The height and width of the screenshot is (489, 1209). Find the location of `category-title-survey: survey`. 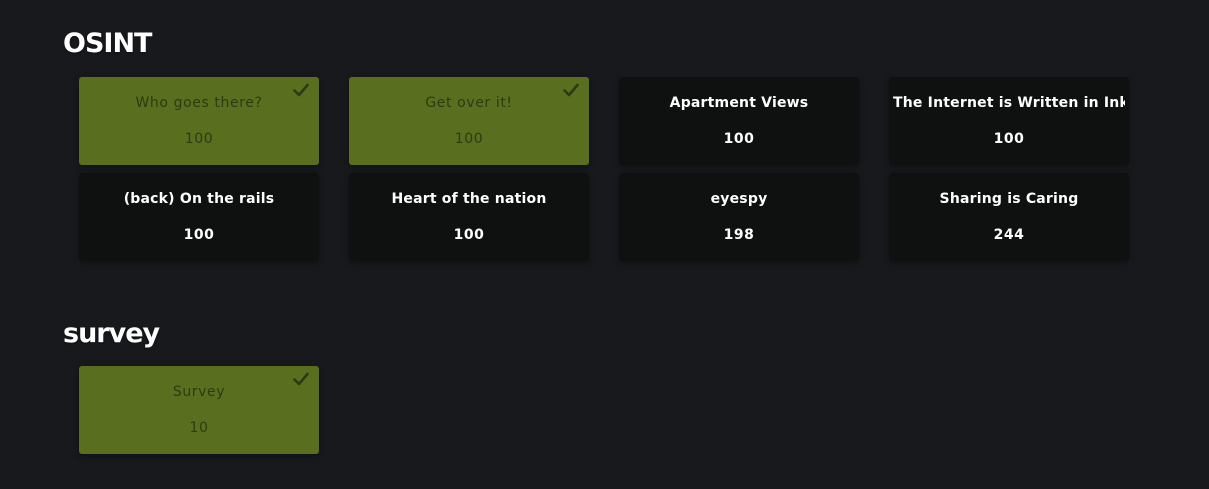

category-title-survey: survey is located at coordinates (111, 333).